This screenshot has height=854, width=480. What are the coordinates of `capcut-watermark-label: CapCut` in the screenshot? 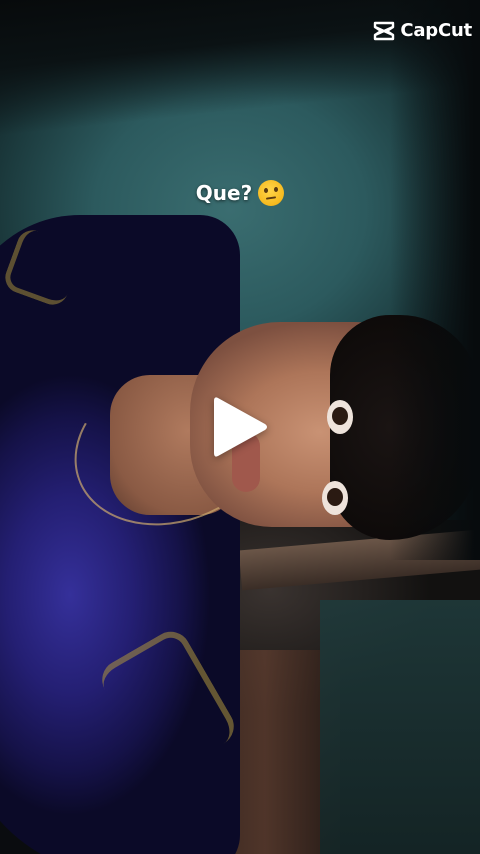 It's located at (436, 30).